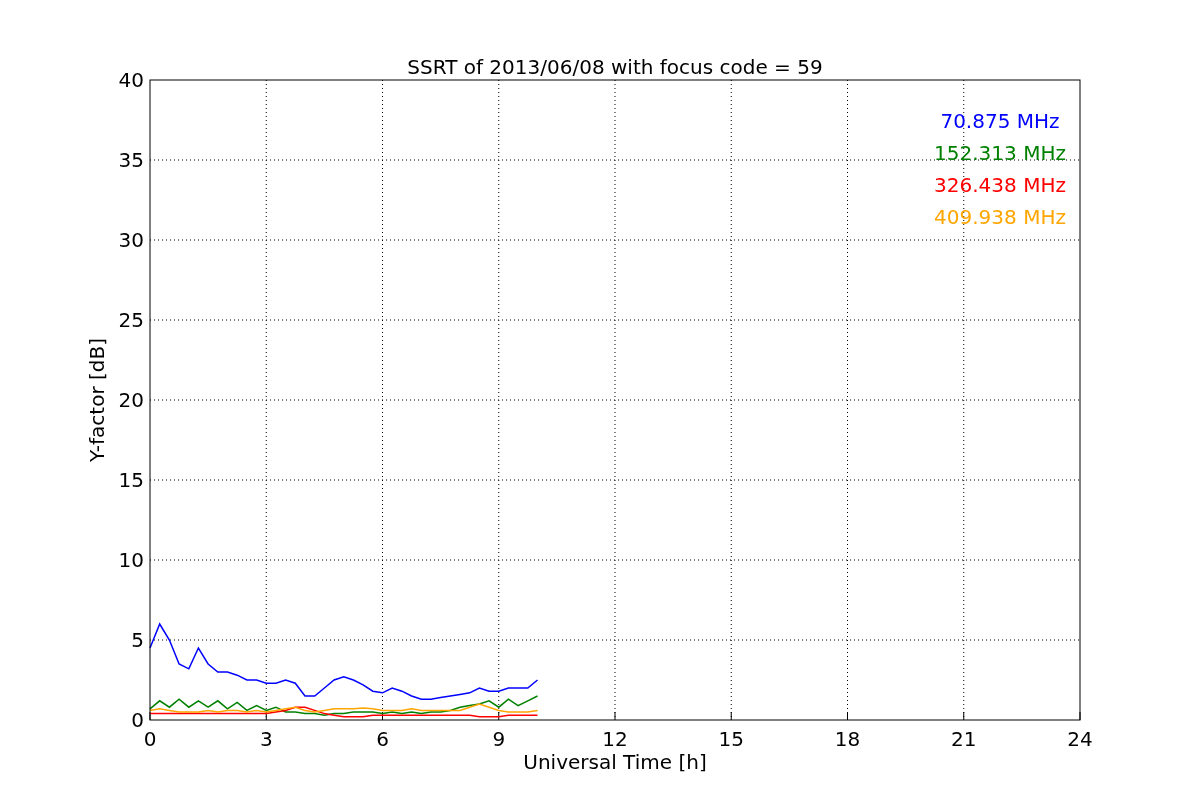 This screenshot has height=800, width=1200. What do you see at coordinates (131, 320) in the screenshot?
I see `y-tick-label: 25` at bounding box center [131, 320].